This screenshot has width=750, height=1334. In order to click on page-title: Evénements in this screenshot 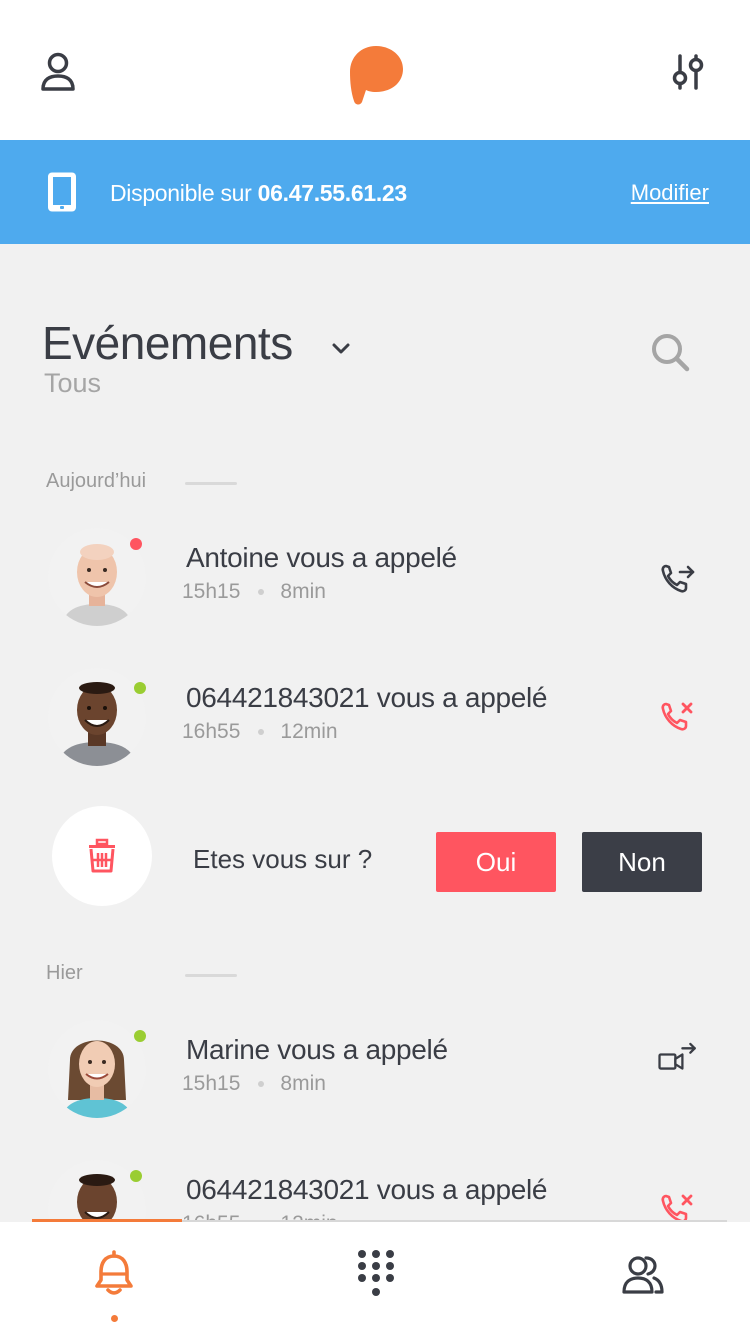, I will do `click(167, 343)`.